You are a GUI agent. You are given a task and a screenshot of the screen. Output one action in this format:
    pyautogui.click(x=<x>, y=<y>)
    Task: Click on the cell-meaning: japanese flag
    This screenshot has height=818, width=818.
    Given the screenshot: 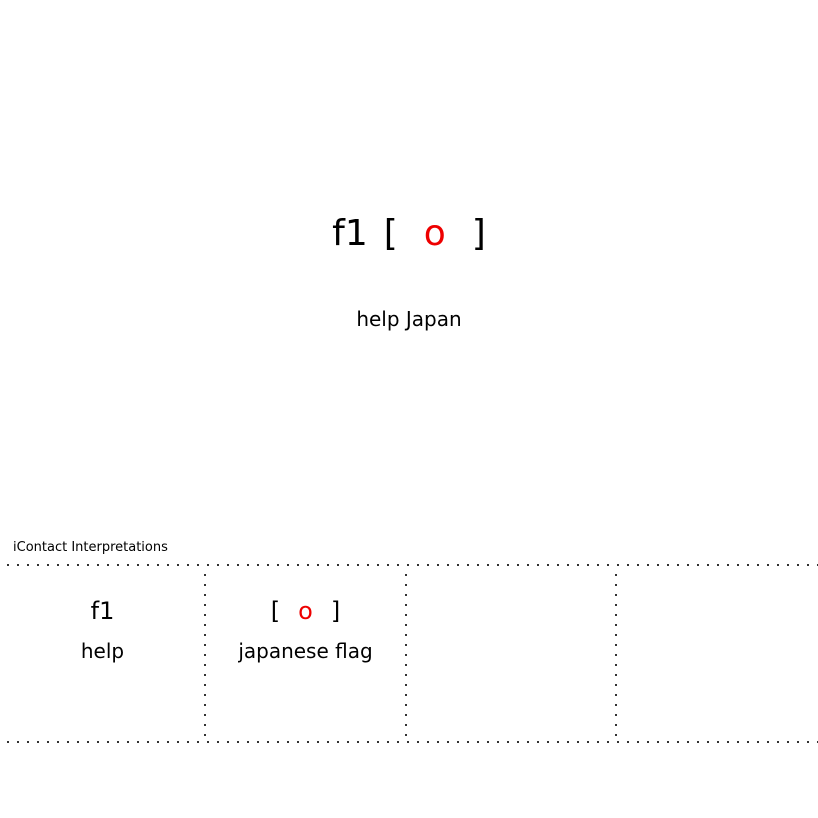 What is the action you would take?
    pyautogui.click(x=305, y=651)
    